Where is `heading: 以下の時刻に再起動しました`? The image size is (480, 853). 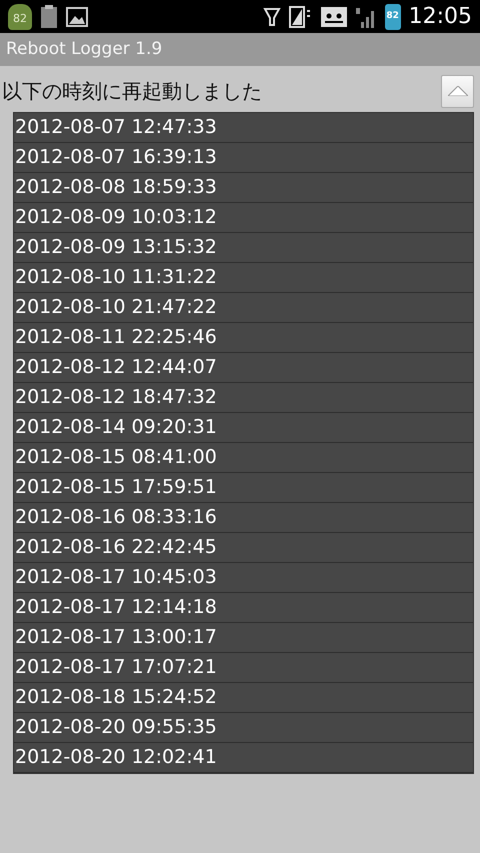
heading: 以下の時刻に再起動しました is located at coordinates (132, 91).